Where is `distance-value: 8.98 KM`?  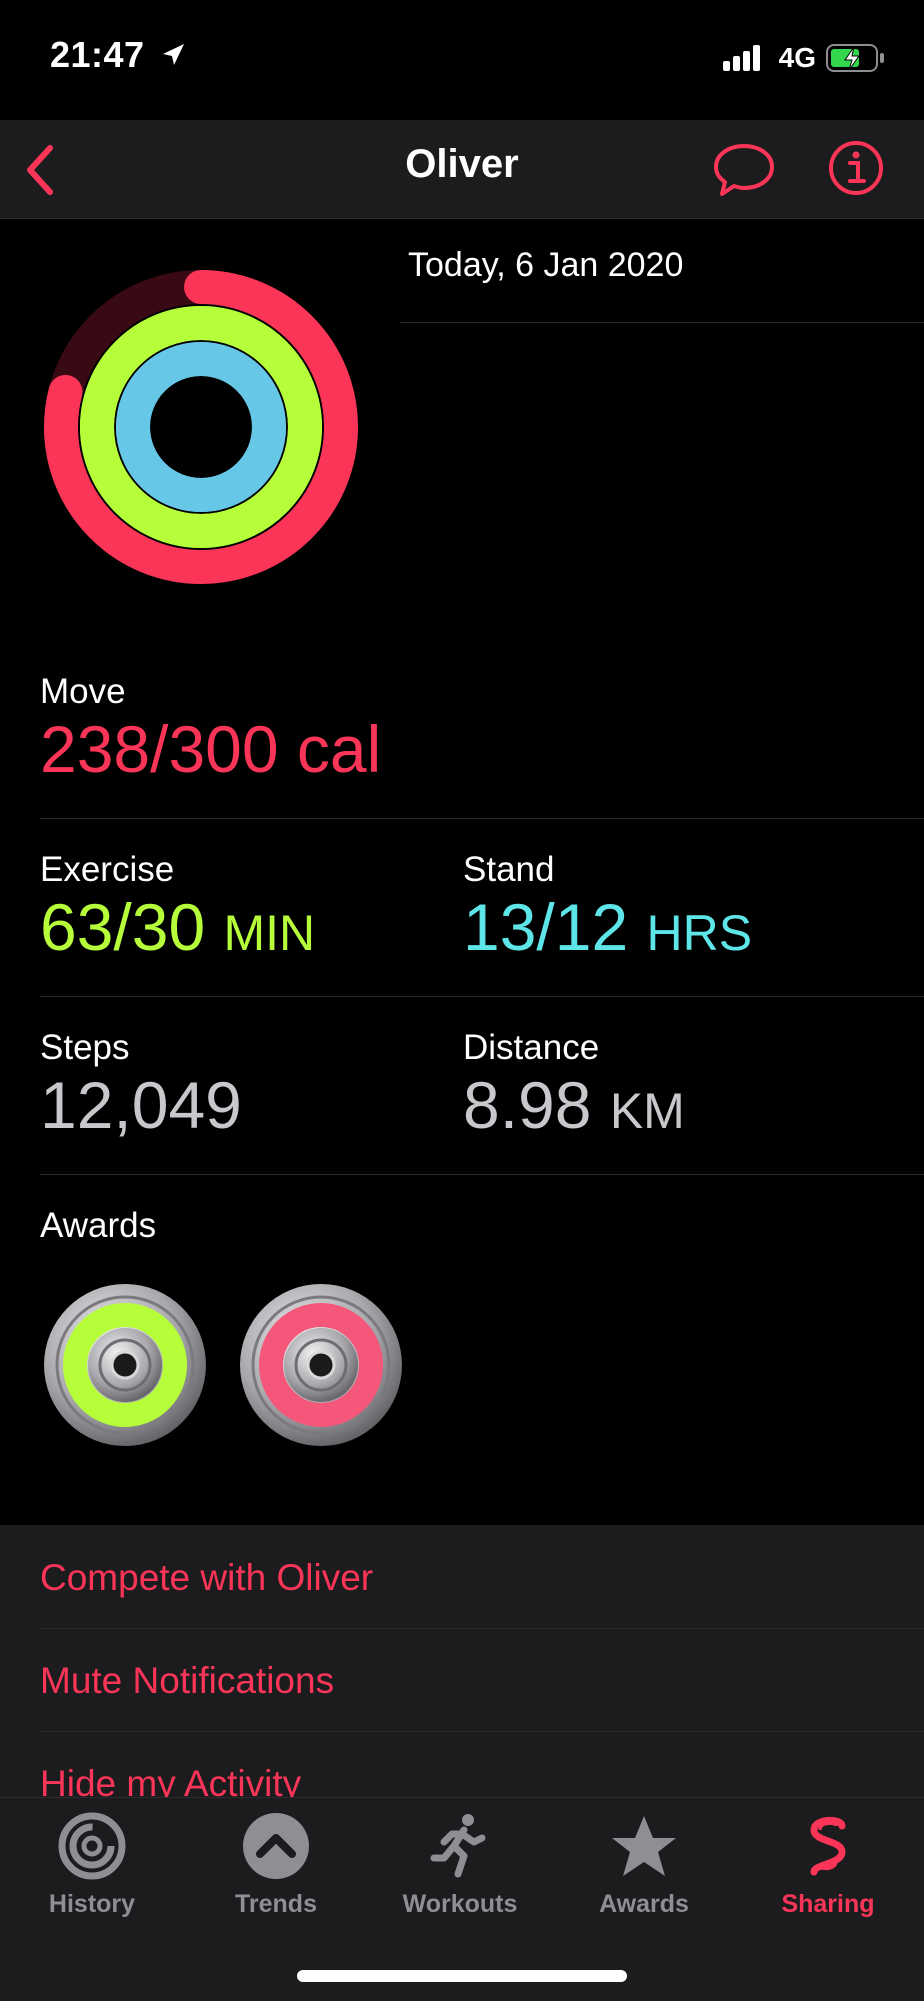
distance-value: 8.98 KM is located at coordinates (574, 1108).